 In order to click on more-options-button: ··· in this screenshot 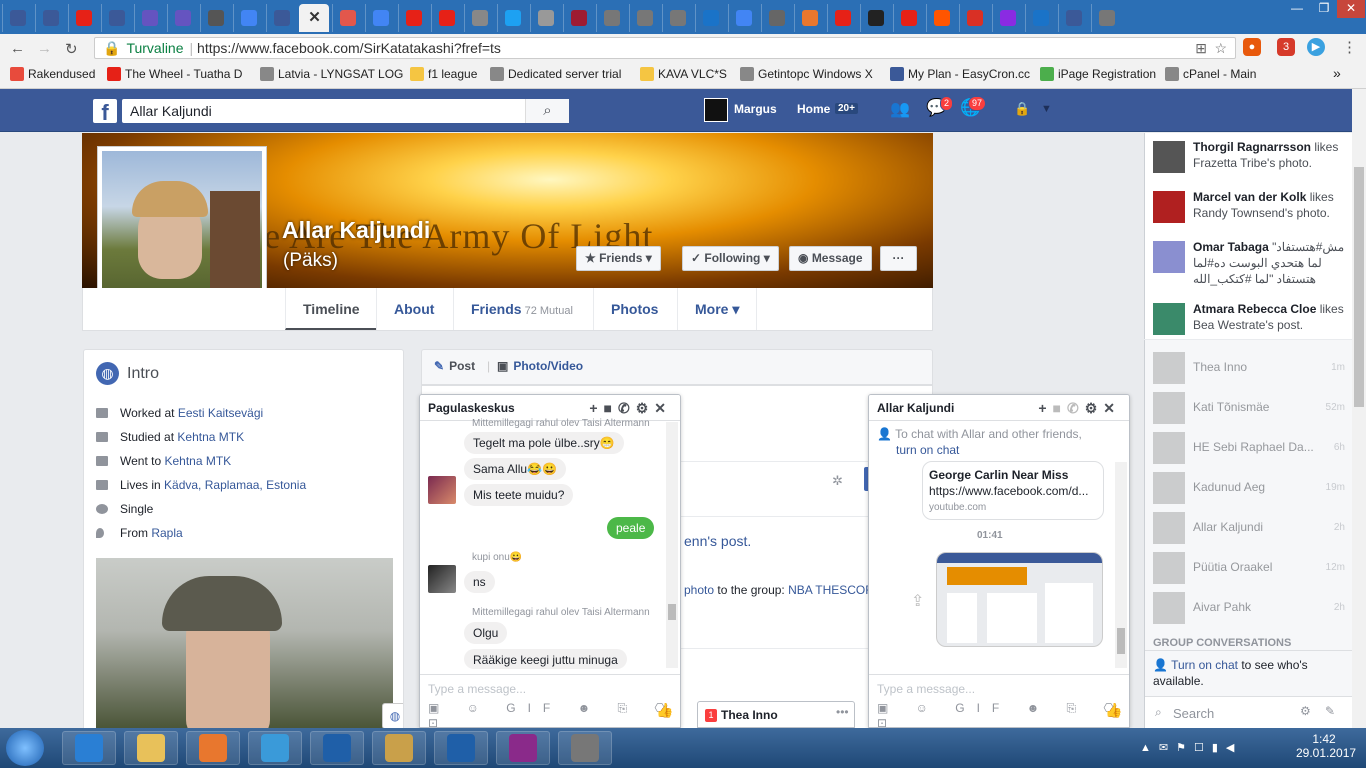, I will do `click(898, 258)`.